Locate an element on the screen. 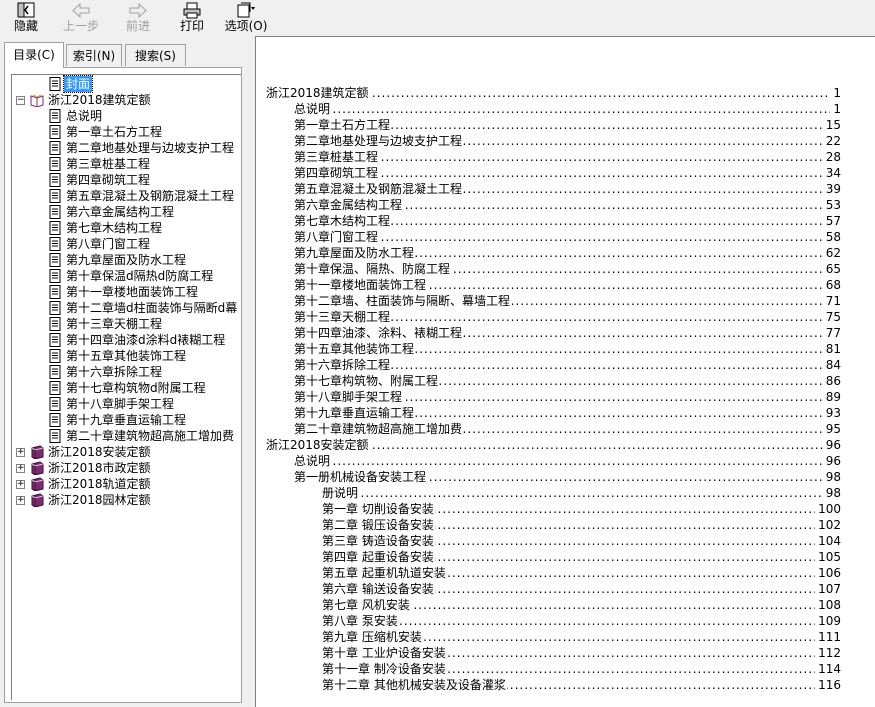 The height and width of the screenshot is (707, 875). toc-entry-title: 总说明 is located at coordinates (313, 109).